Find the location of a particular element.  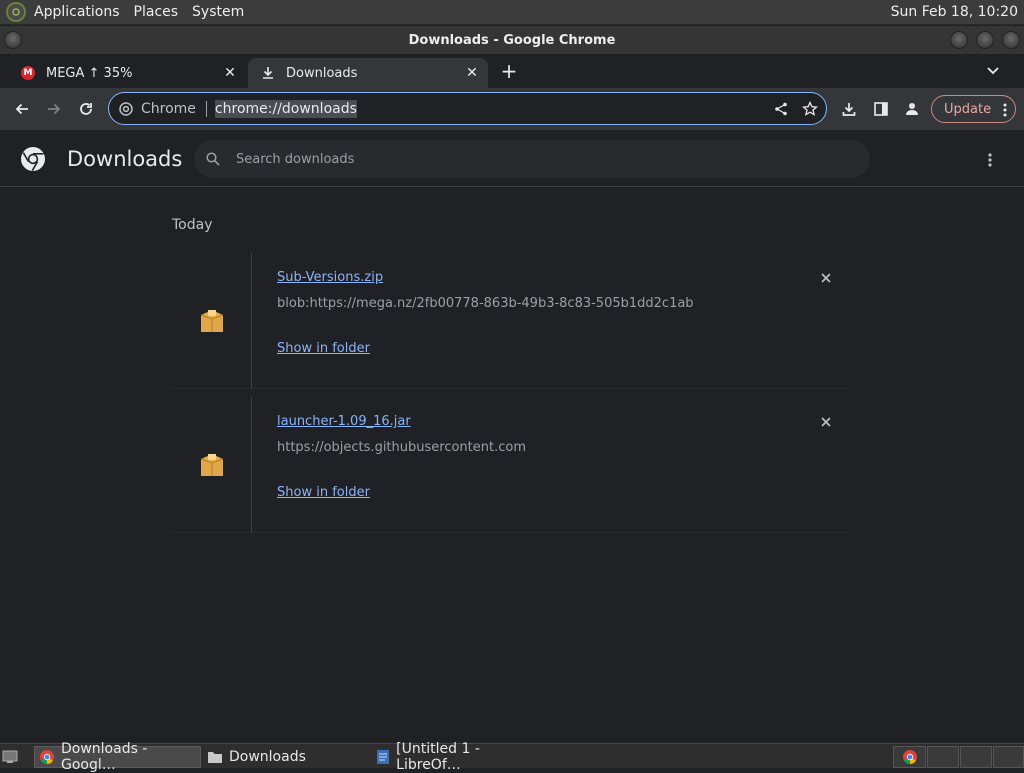

mega-icon: M is located at coordinates (28, 73).